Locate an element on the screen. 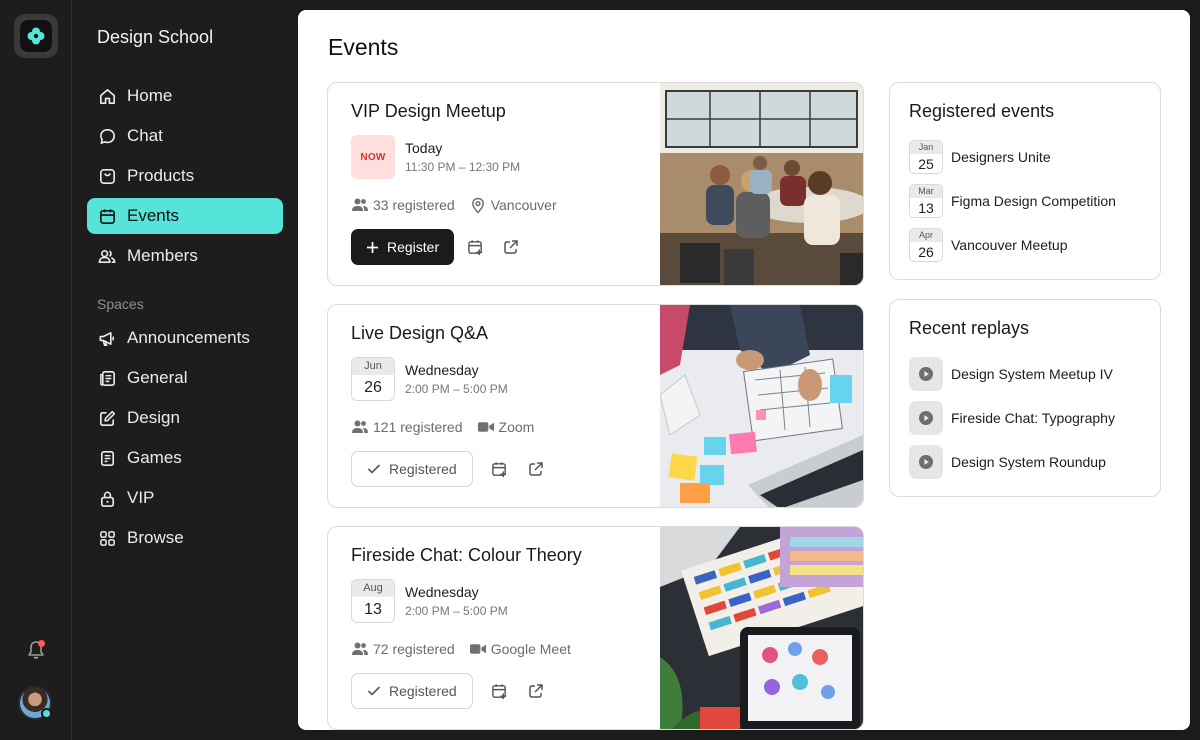 Image resolution: width=1200 pixels, height=740 pixels. register-label: Register is located at coordinates (413, 247).